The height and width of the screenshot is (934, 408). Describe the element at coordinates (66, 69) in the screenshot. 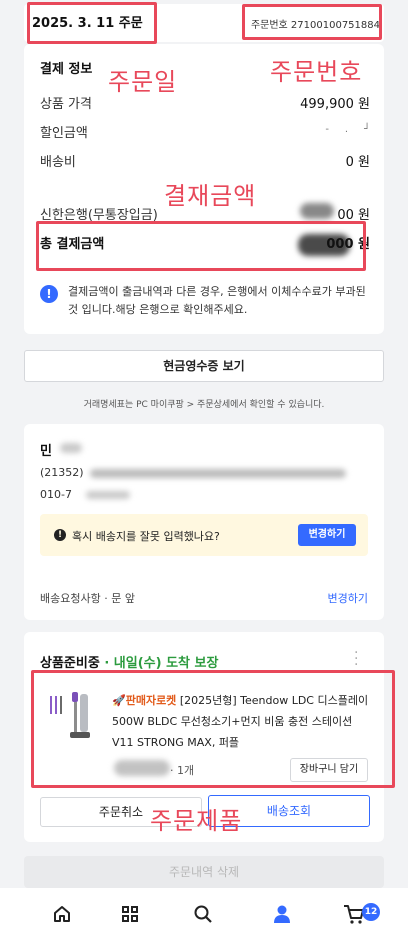

I see `payment-title: 결제 정보` at that location.